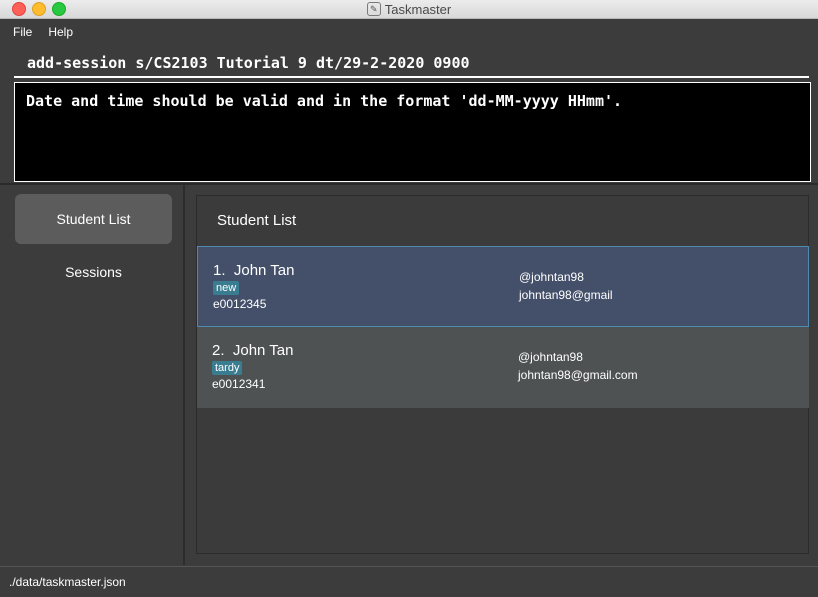 Image resolution: width=818 pixels, height=597 pixels. I want to click on student-id: e0012341, so click(239, 384).